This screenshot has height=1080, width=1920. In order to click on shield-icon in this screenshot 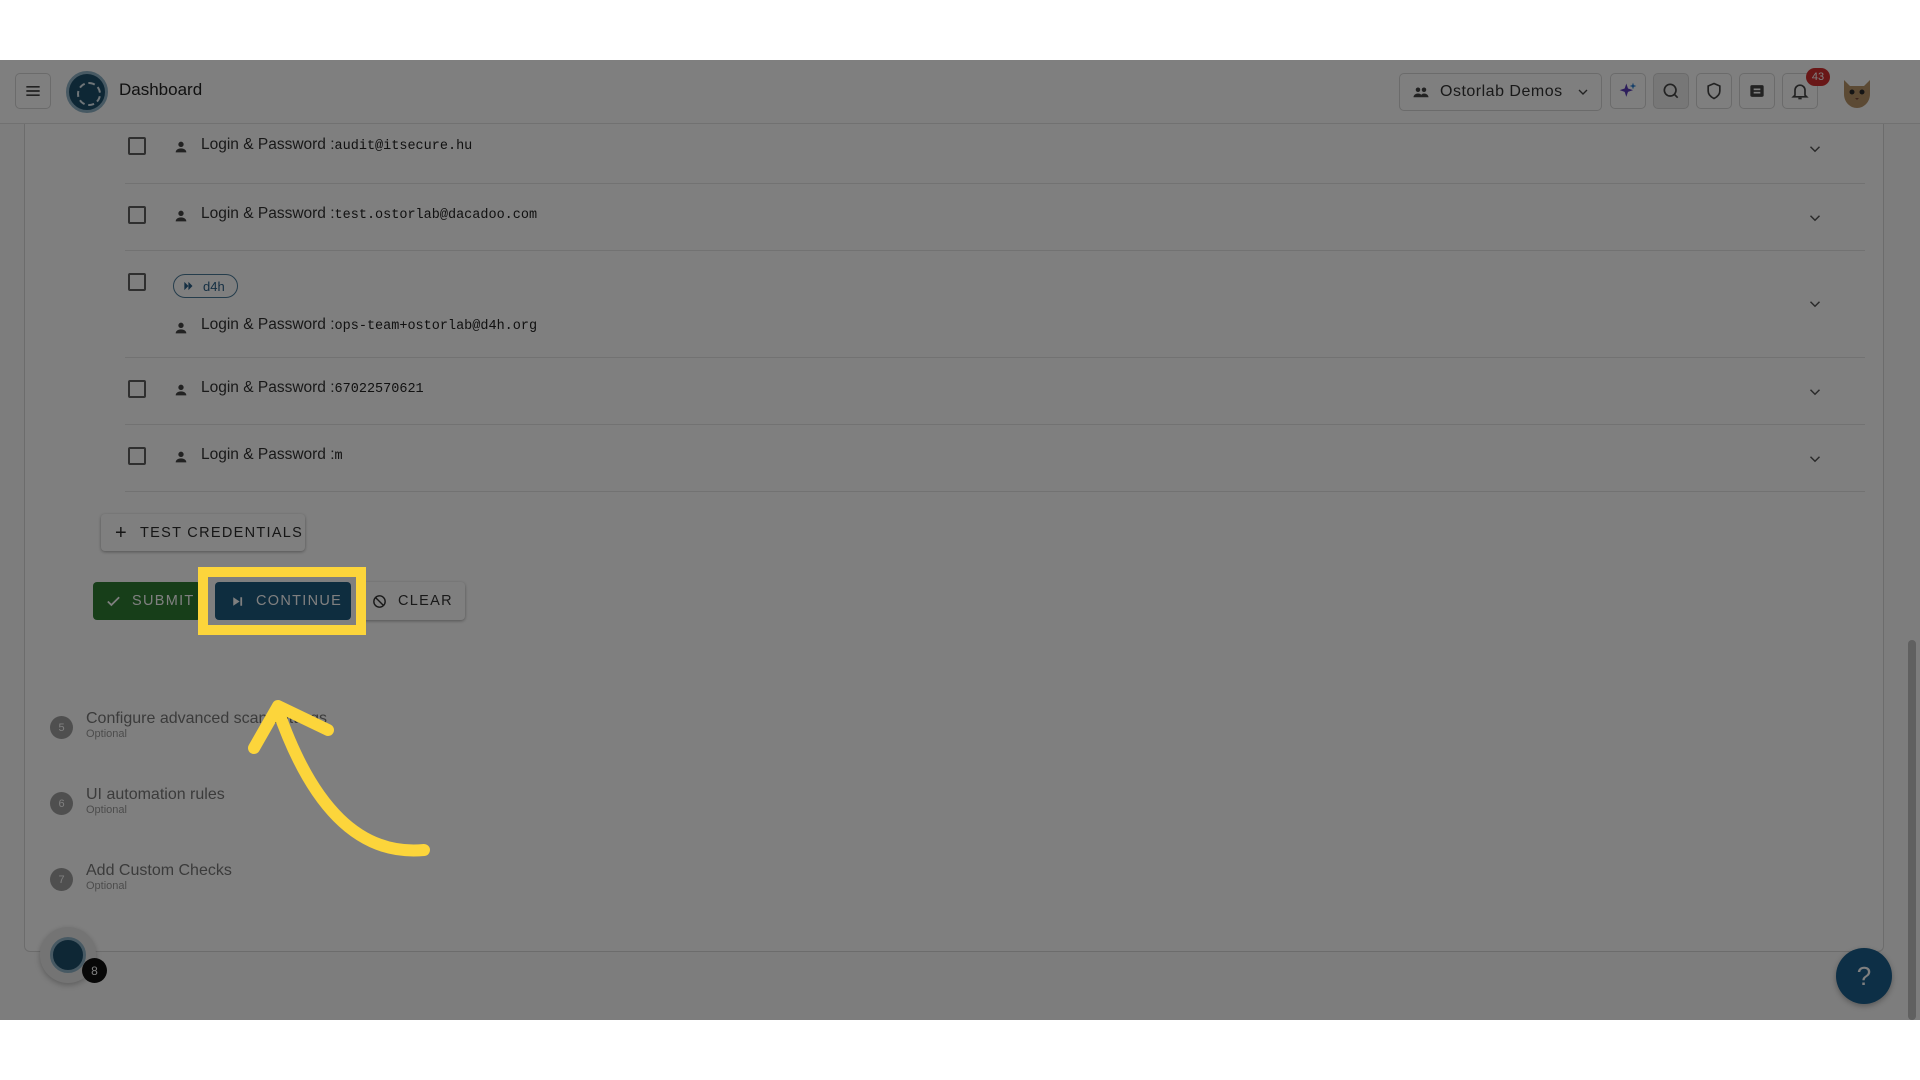, I will do `click(1714, 91)`.